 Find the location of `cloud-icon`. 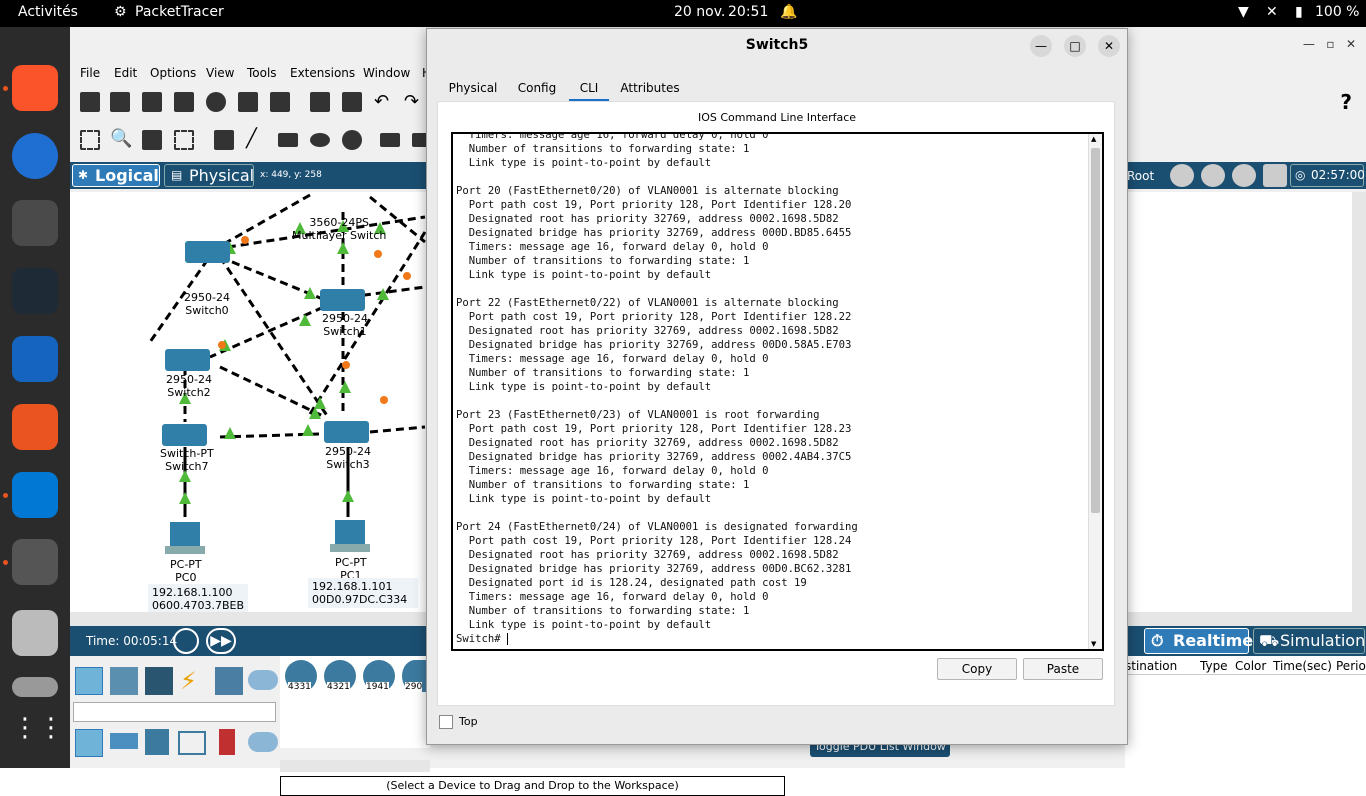

cloud-icon is located at coordinates (1213, 175).